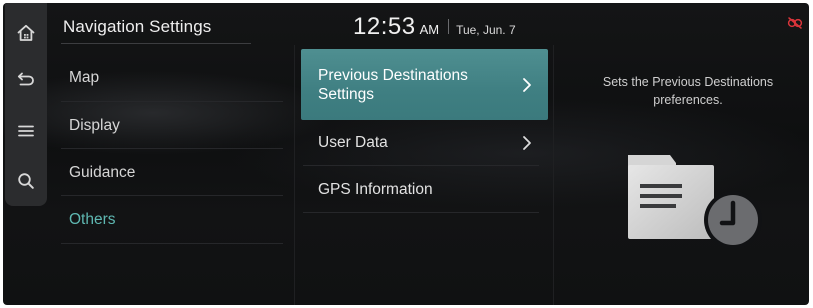 The width and height of the screenshot is (813, 308). I want to click on clock: 12:53 AM Tue, Jun. 7, so click(434, 26).